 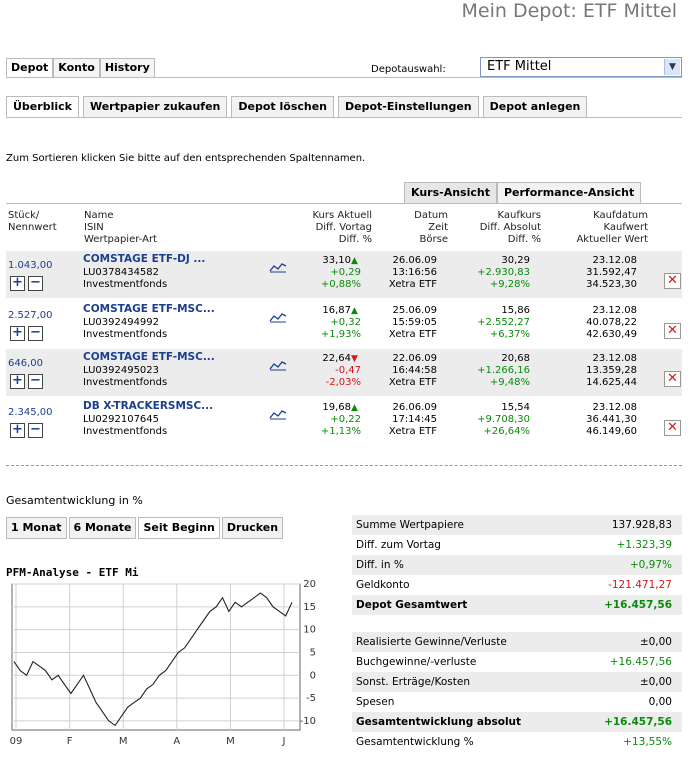 I want to click on summary-value: +1.323,39, so click(x=644, y=545).